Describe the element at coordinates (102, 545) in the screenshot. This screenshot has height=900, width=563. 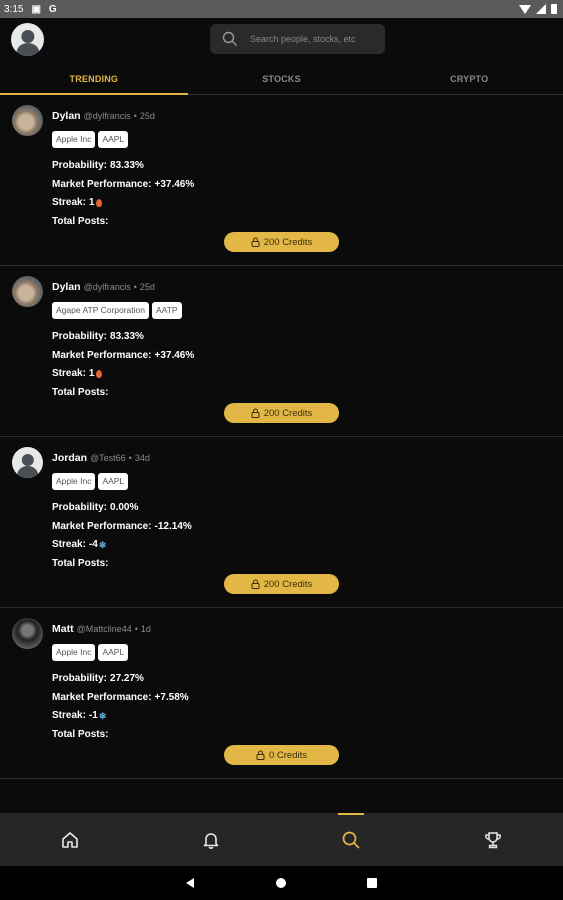
I see `snowflake-icon: ❄` at that location.